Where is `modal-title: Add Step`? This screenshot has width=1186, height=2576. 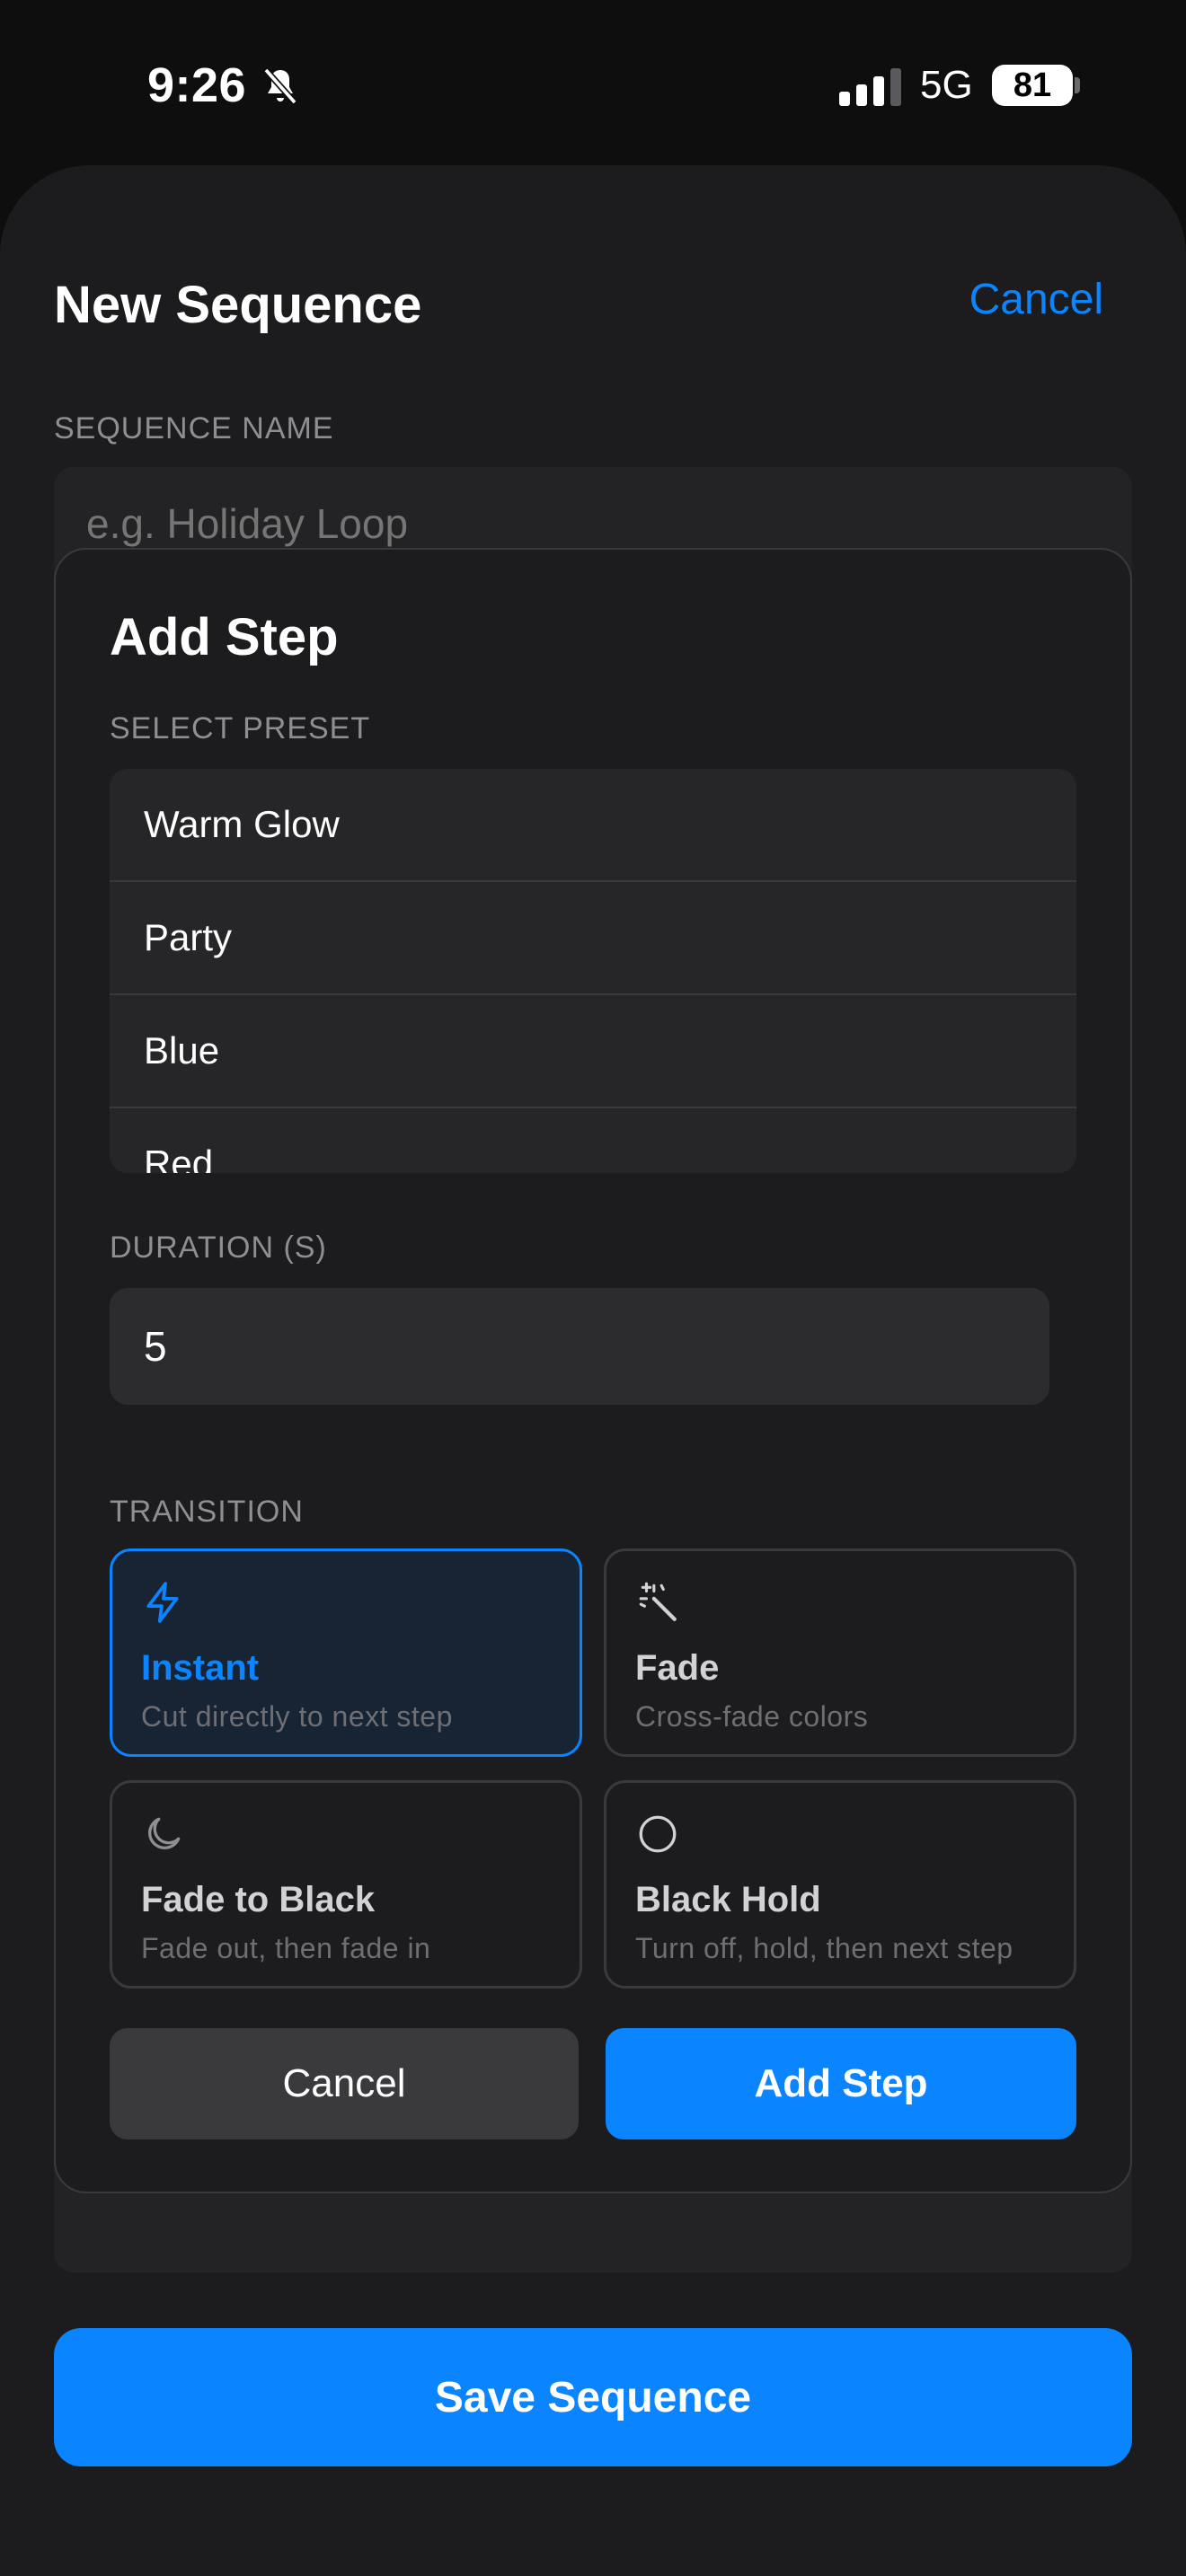
modal-title: Add Step is located at coordinates (224, 637).